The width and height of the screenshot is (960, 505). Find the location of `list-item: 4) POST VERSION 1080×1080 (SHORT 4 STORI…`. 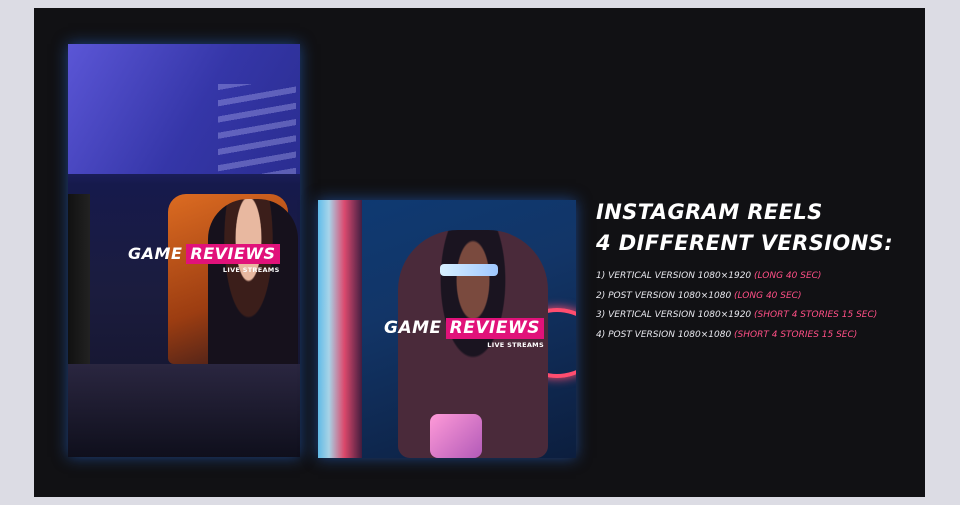

list-item: 4) POST VERSION 1080×1080 (SHORT 4 STORI… is located at coordinates (736, 336).